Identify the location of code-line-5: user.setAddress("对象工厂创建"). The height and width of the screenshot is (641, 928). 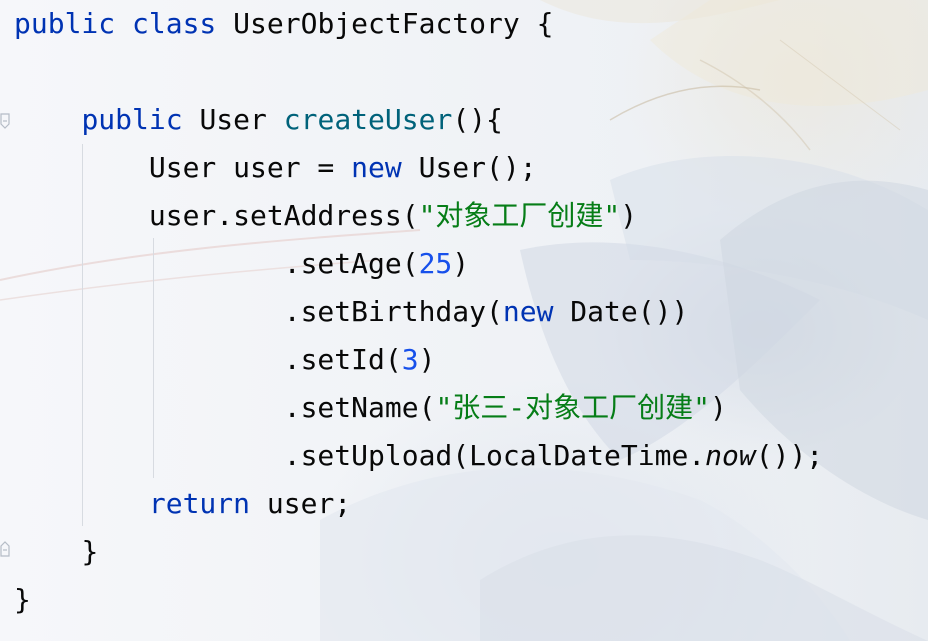
(418, 216).